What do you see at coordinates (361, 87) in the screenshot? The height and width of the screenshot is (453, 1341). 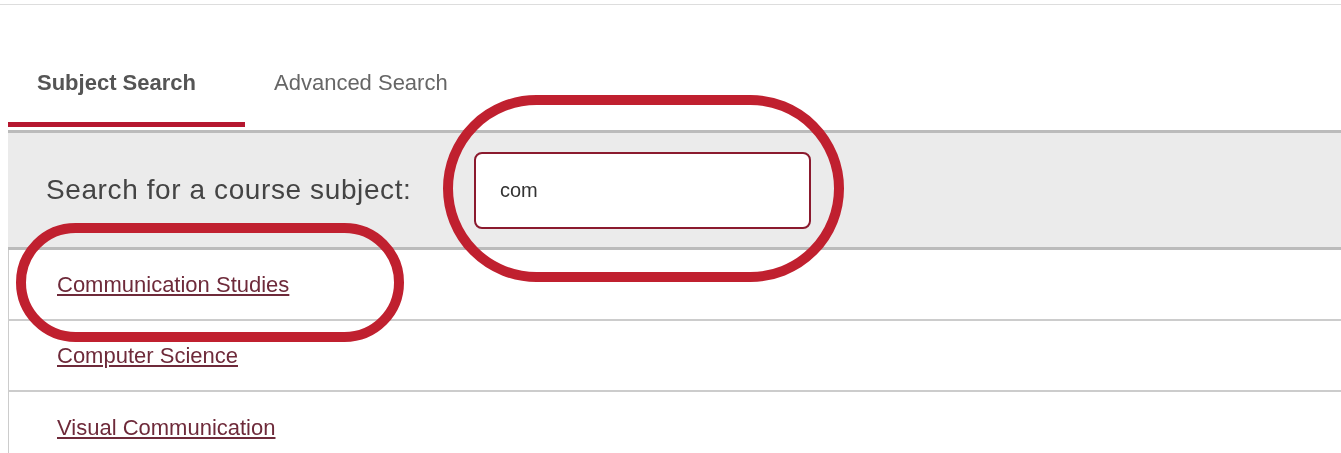 I see `tab: Advanced Search` at bounding box center [361, 87].